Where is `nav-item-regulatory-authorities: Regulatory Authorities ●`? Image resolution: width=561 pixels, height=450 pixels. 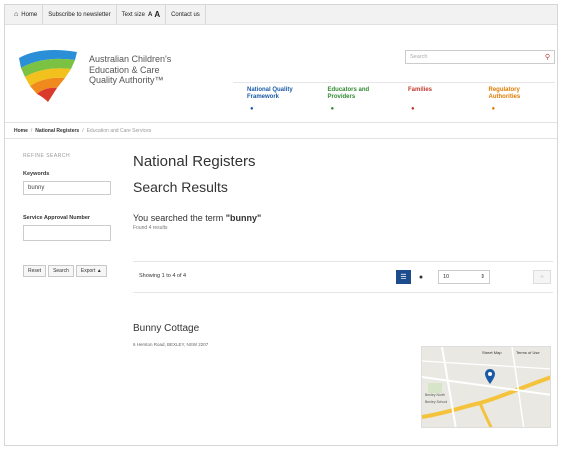 nav-item-regulatory-authorities: Regulatory Authorities ● is located at coordinates (515, 100).